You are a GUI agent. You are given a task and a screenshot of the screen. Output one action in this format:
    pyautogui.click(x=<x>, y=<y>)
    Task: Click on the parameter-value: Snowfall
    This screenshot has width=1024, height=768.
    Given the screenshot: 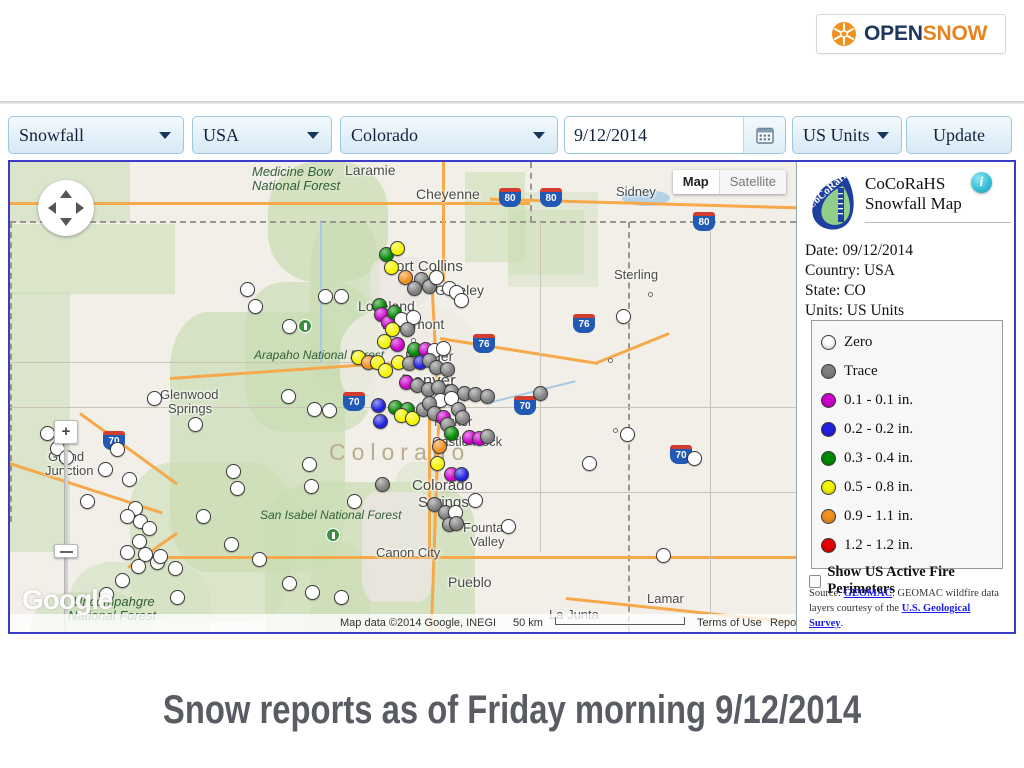 What is the action you would take?
    pyautogui.click(x=51, y=134)
    